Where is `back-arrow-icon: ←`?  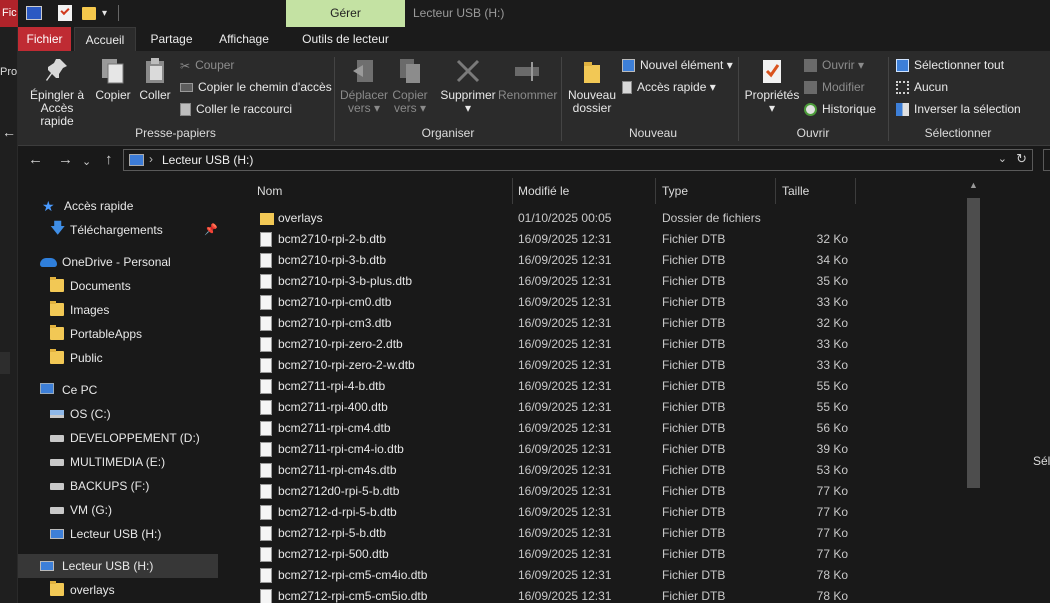
back-arrow-icon: ← is located at coordinates (35, 159).